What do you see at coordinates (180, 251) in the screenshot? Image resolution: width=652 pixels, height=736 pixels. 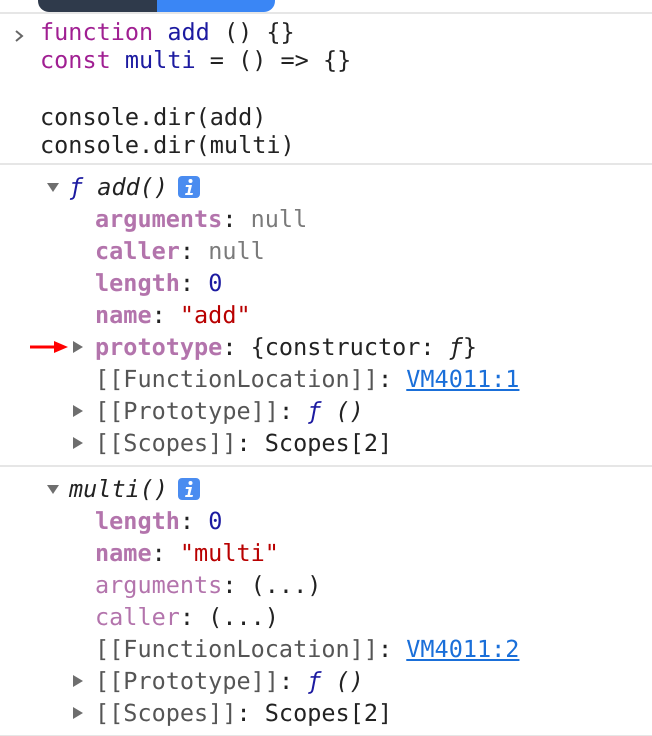 I see `property-line: caller: null` at bounding box center [180, 251].